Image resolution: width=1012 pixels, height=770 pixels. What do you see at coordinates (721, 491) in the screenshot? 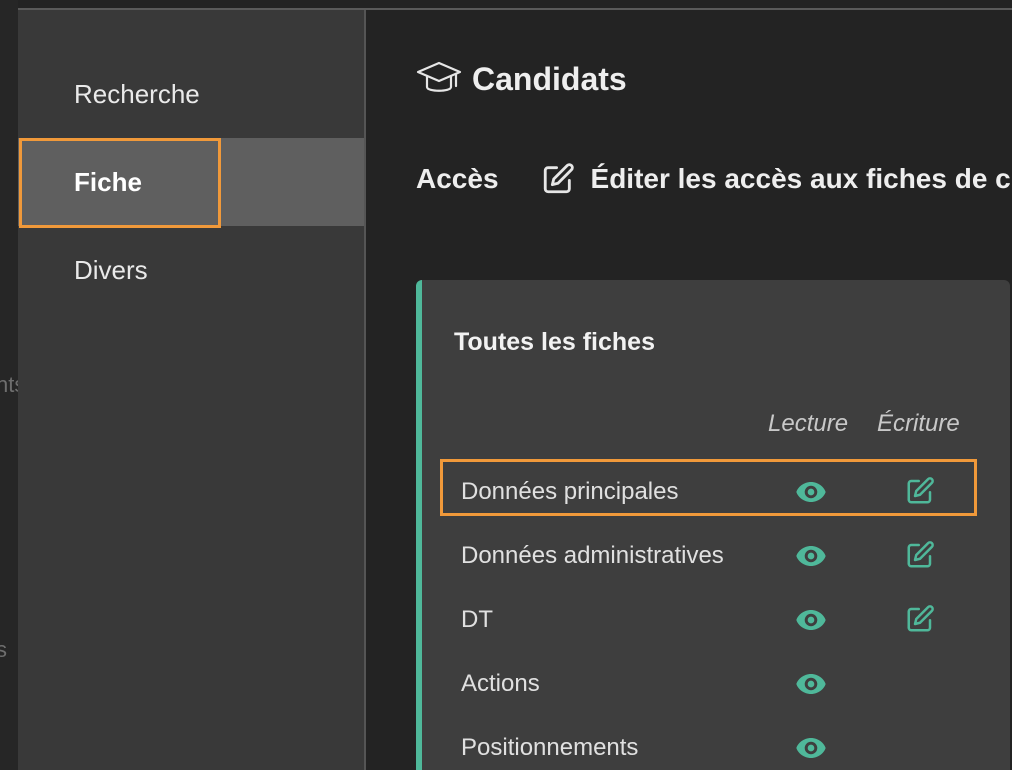
I see `permission-row: Données principales` at bounding box center [721, 491].